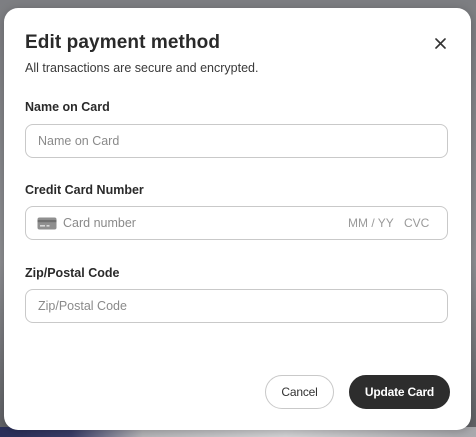 Image resolution: width=476 pixels, height=437 pixels. I want to click on credit-card-icon, so click(47, 223).